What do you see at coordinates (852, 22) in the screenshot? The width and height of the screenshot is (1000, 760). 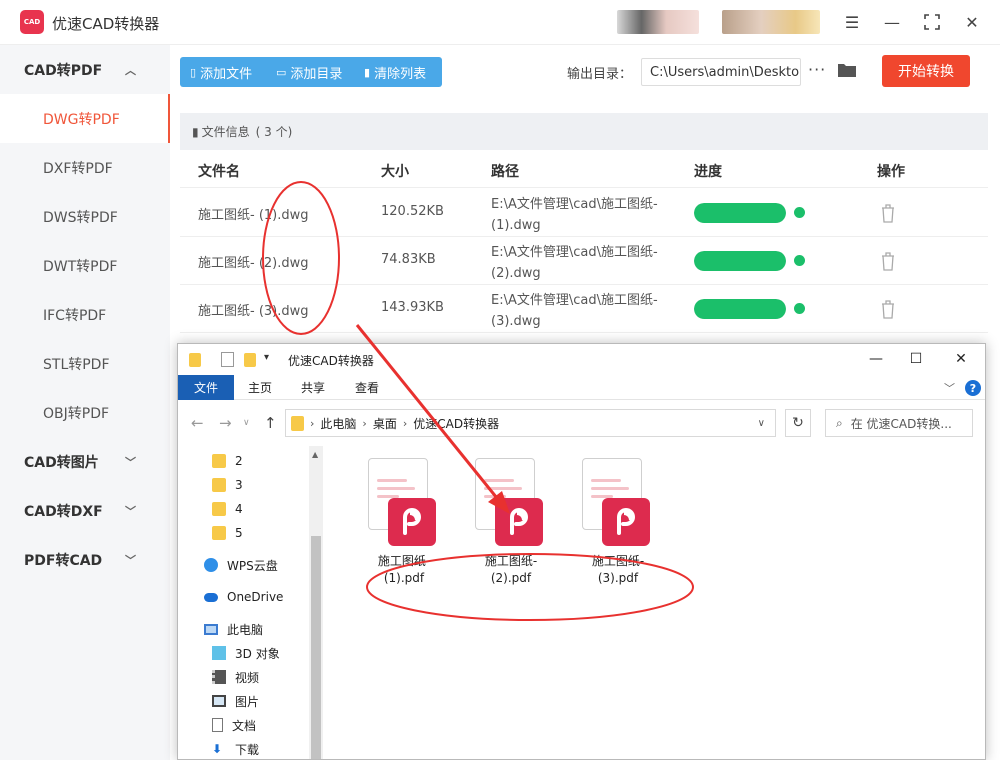 I see `hamburger-icon: ☰` at bounding box center [852, 22].